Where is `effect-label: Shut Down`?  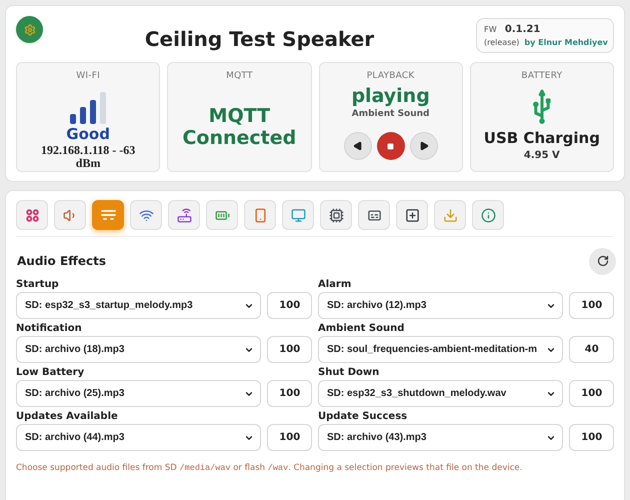 effect-label: Shut Down is located at coordinates (349, 373).